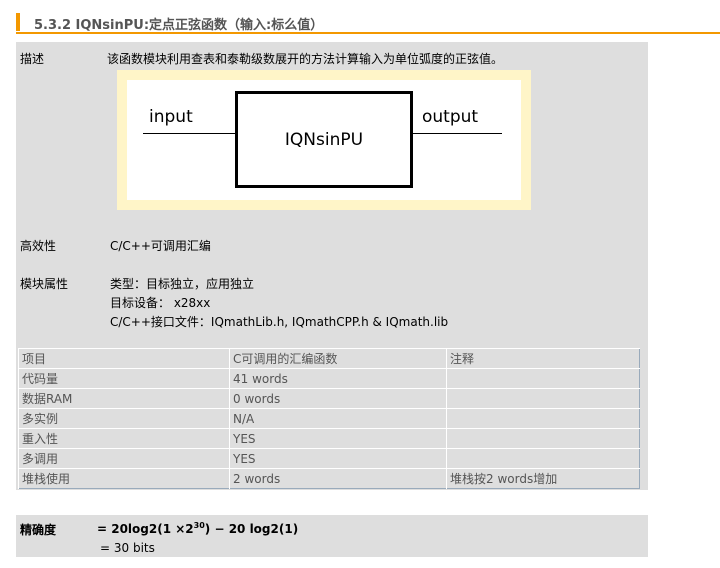 The height and width of the screenshot is (568, 720). What do you see at coordinates (450, 117) in the screenshot?
I see `diagram-output-label: output` at bounding box center [450, 117].